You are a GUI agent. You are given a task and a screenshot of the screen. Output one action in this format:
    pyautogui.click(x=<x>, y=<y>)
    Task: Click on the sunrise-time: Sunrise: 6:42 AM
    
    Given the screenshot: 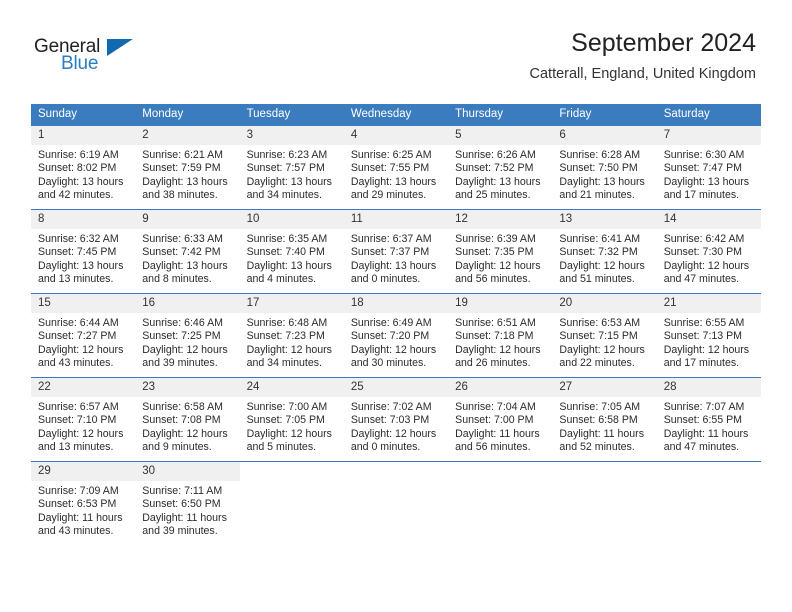 What is the action you would take?
    pyautogui.click(x=704, y=239)
    